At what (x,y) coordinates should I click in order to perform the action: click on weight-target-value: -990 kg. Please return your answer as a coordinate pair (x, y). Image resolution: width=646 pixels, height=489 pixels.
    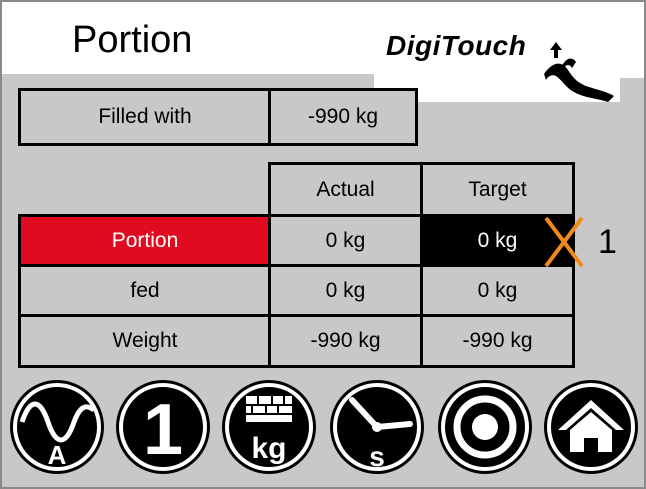
    Looking at the image, I should click on (497, 341).